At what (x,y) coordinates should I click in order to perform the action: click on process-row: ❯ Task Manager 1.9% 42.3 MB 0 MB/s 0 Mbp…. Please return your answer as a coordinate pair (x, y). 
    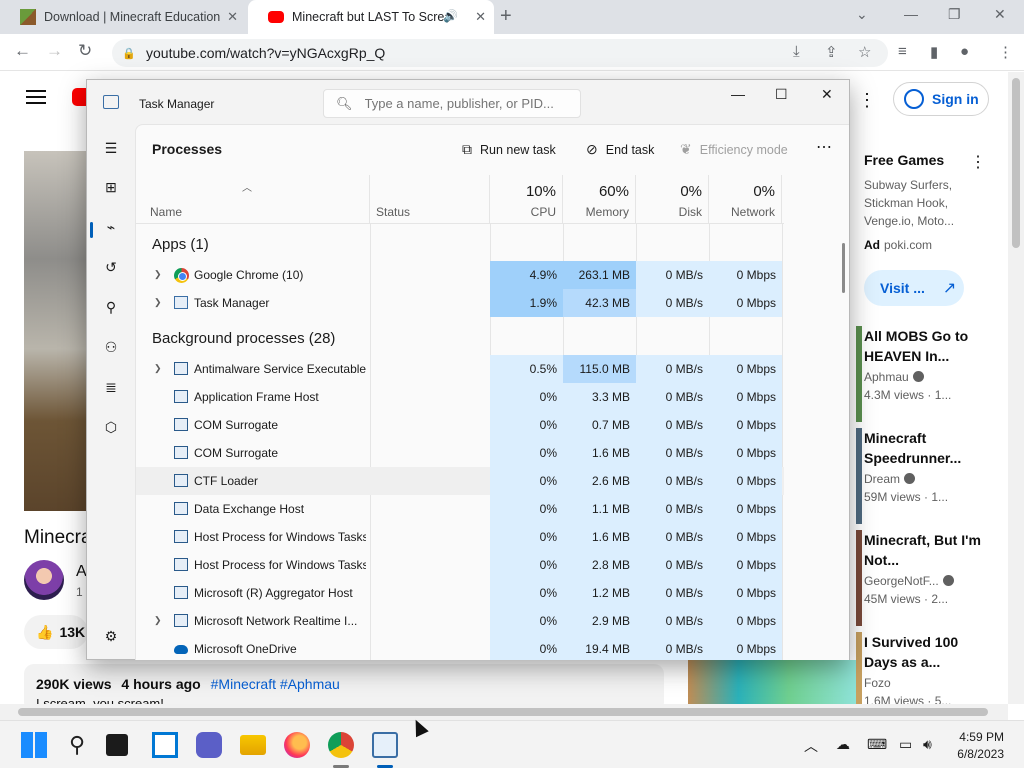
    Looking at the image, I should click on (460, 303).